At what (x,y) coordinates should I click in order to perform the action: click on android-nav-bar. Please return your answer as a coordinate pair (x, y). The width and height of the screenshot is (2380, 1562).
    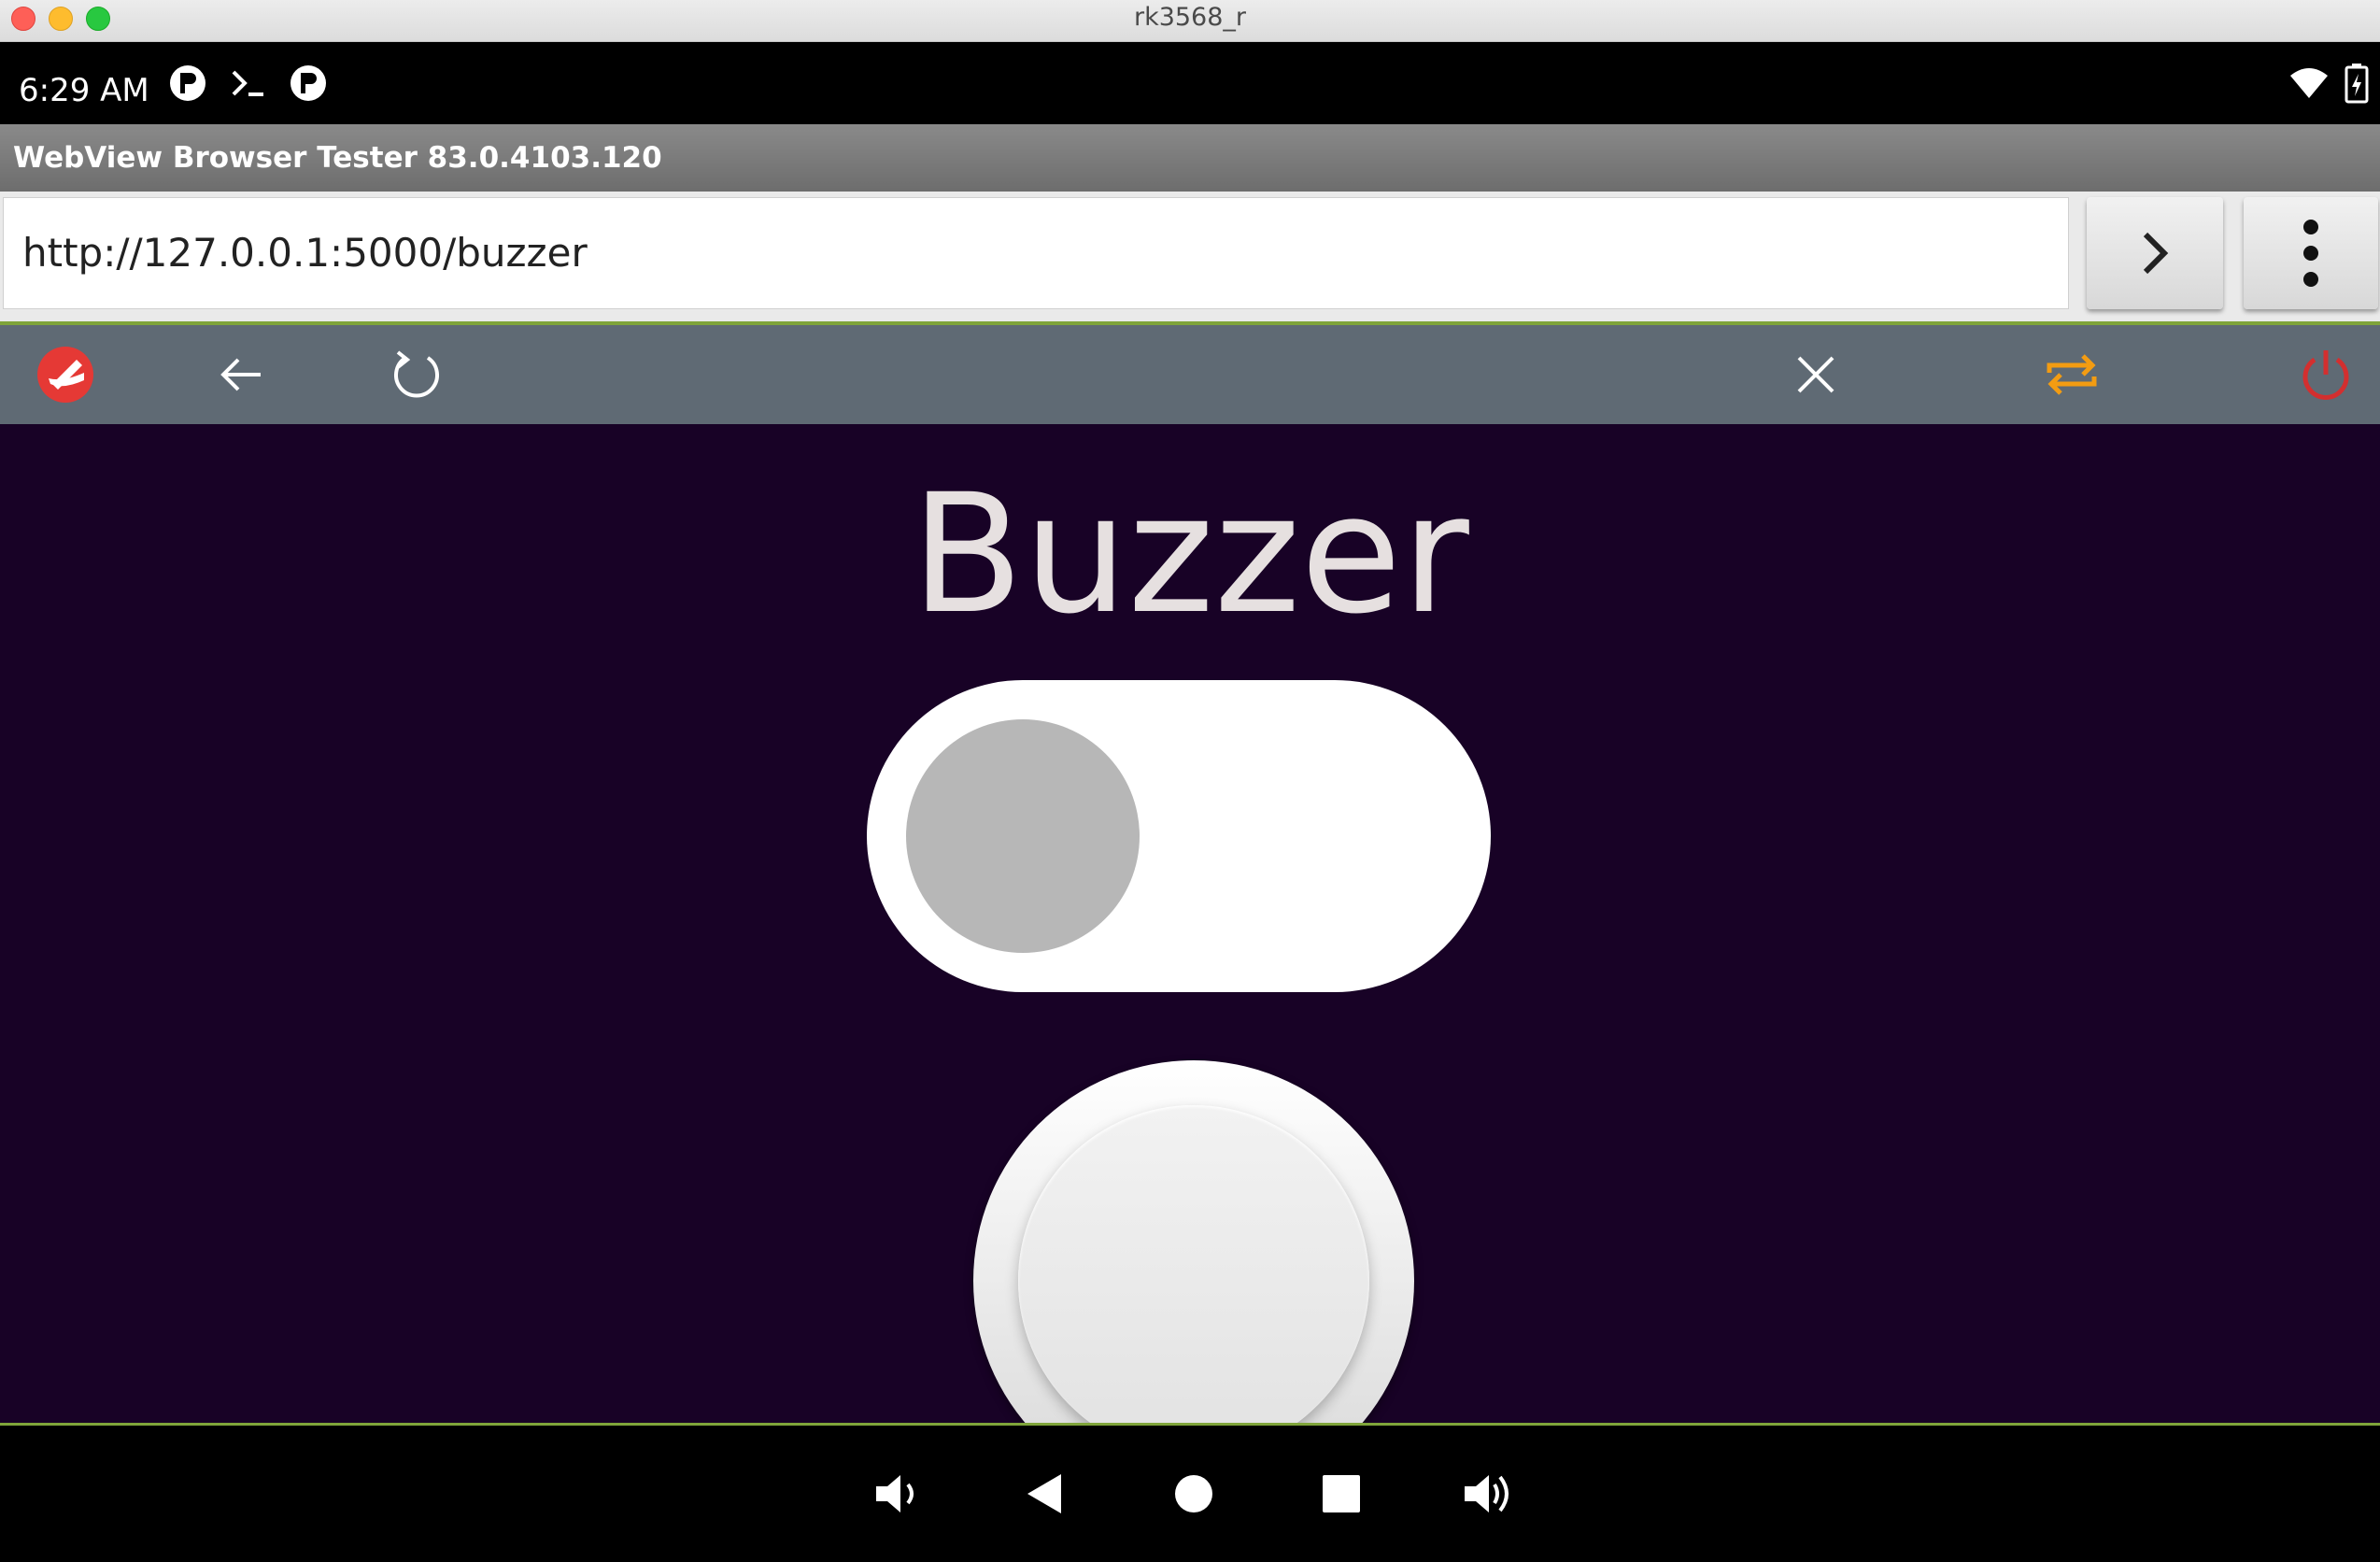
    Looking at the image, I should click on (1190, 1494).